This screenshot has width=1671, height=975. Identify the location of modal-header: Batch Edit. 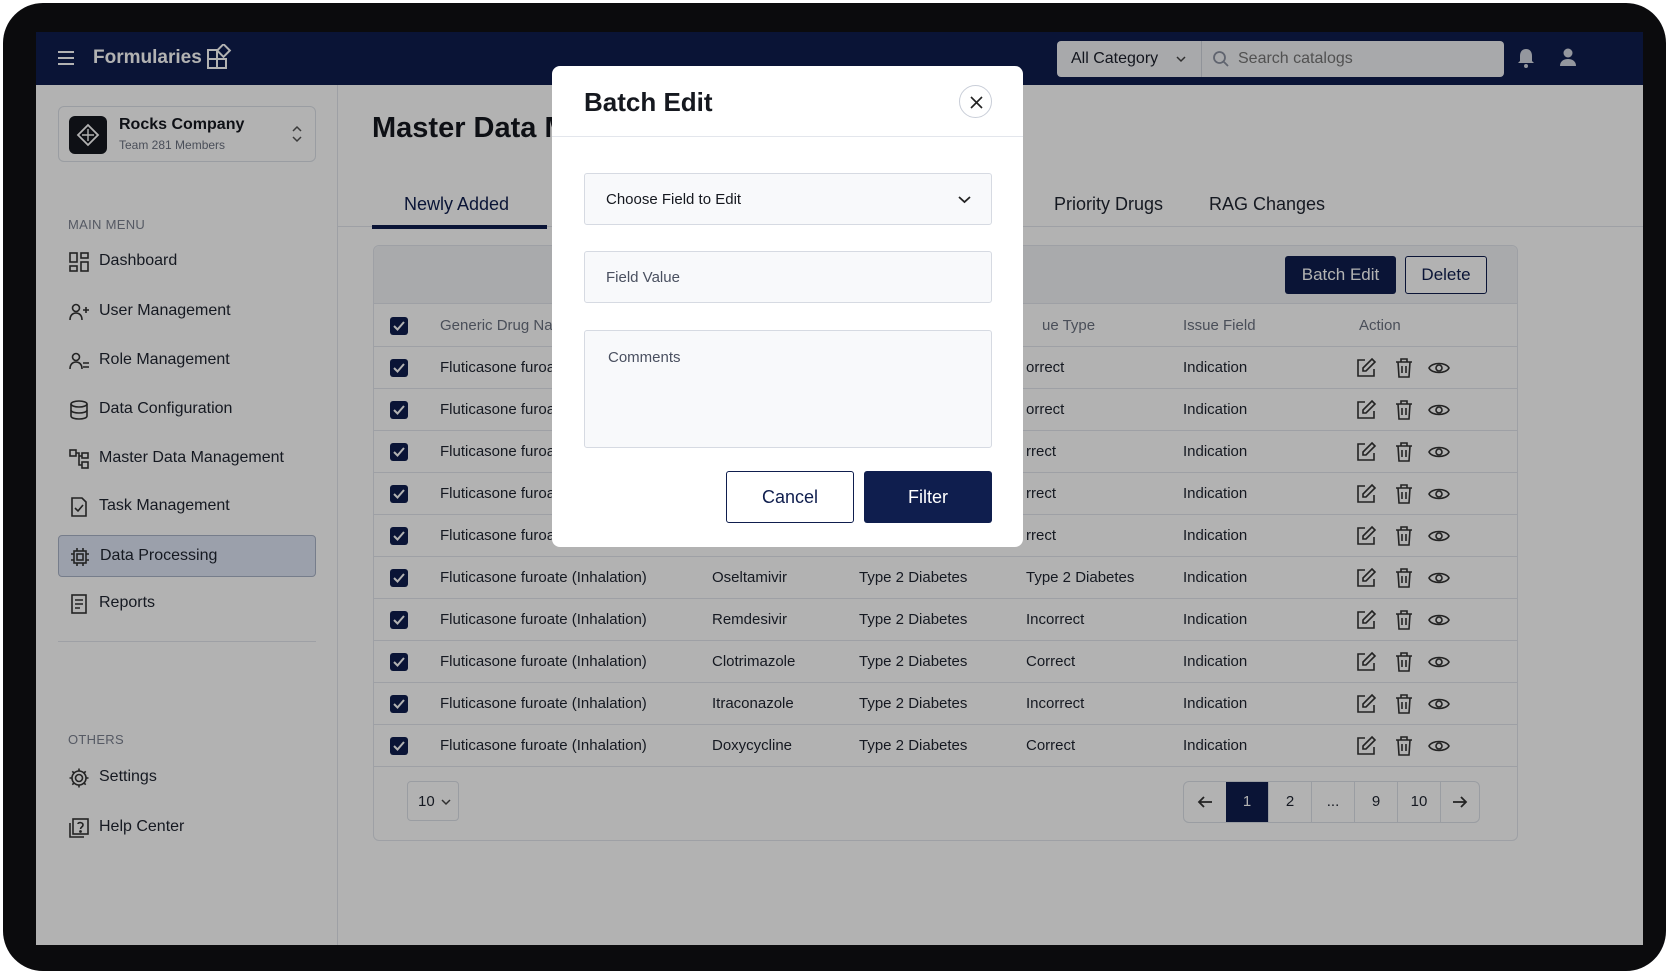
(787, 101).